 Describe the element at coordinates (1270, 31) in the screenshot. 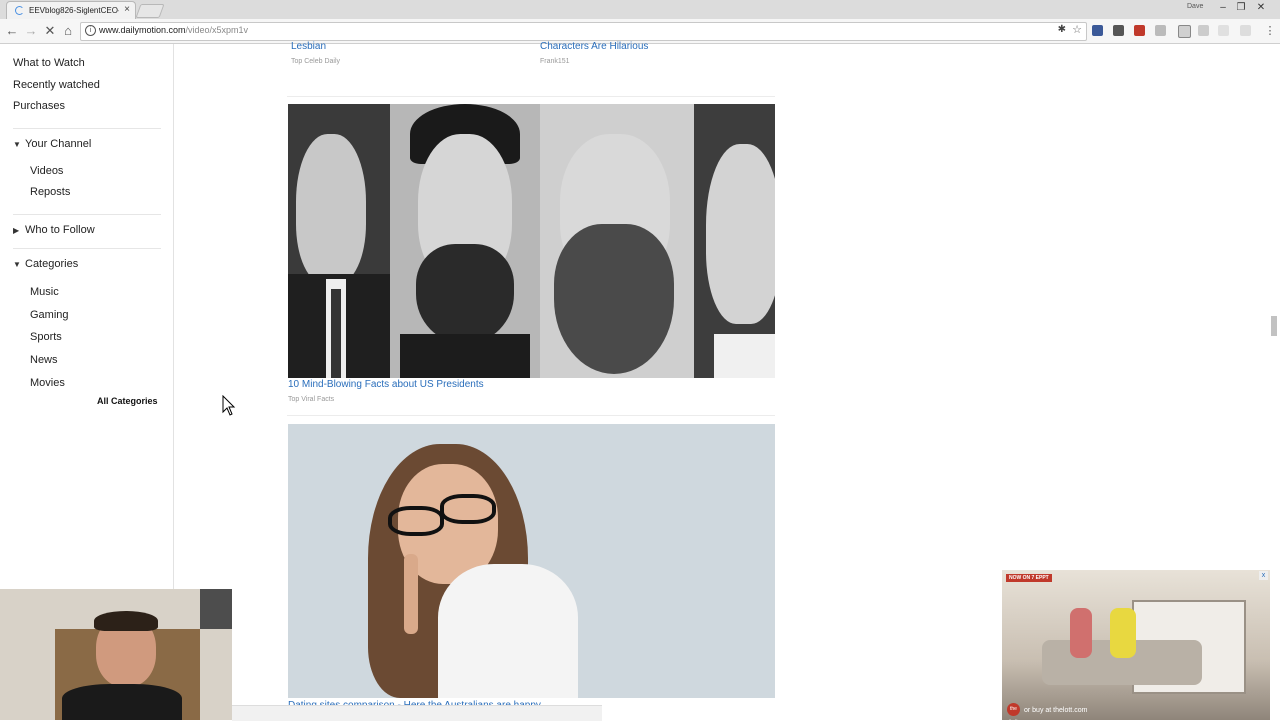

I see `menu-icon: ⋮` at that location.